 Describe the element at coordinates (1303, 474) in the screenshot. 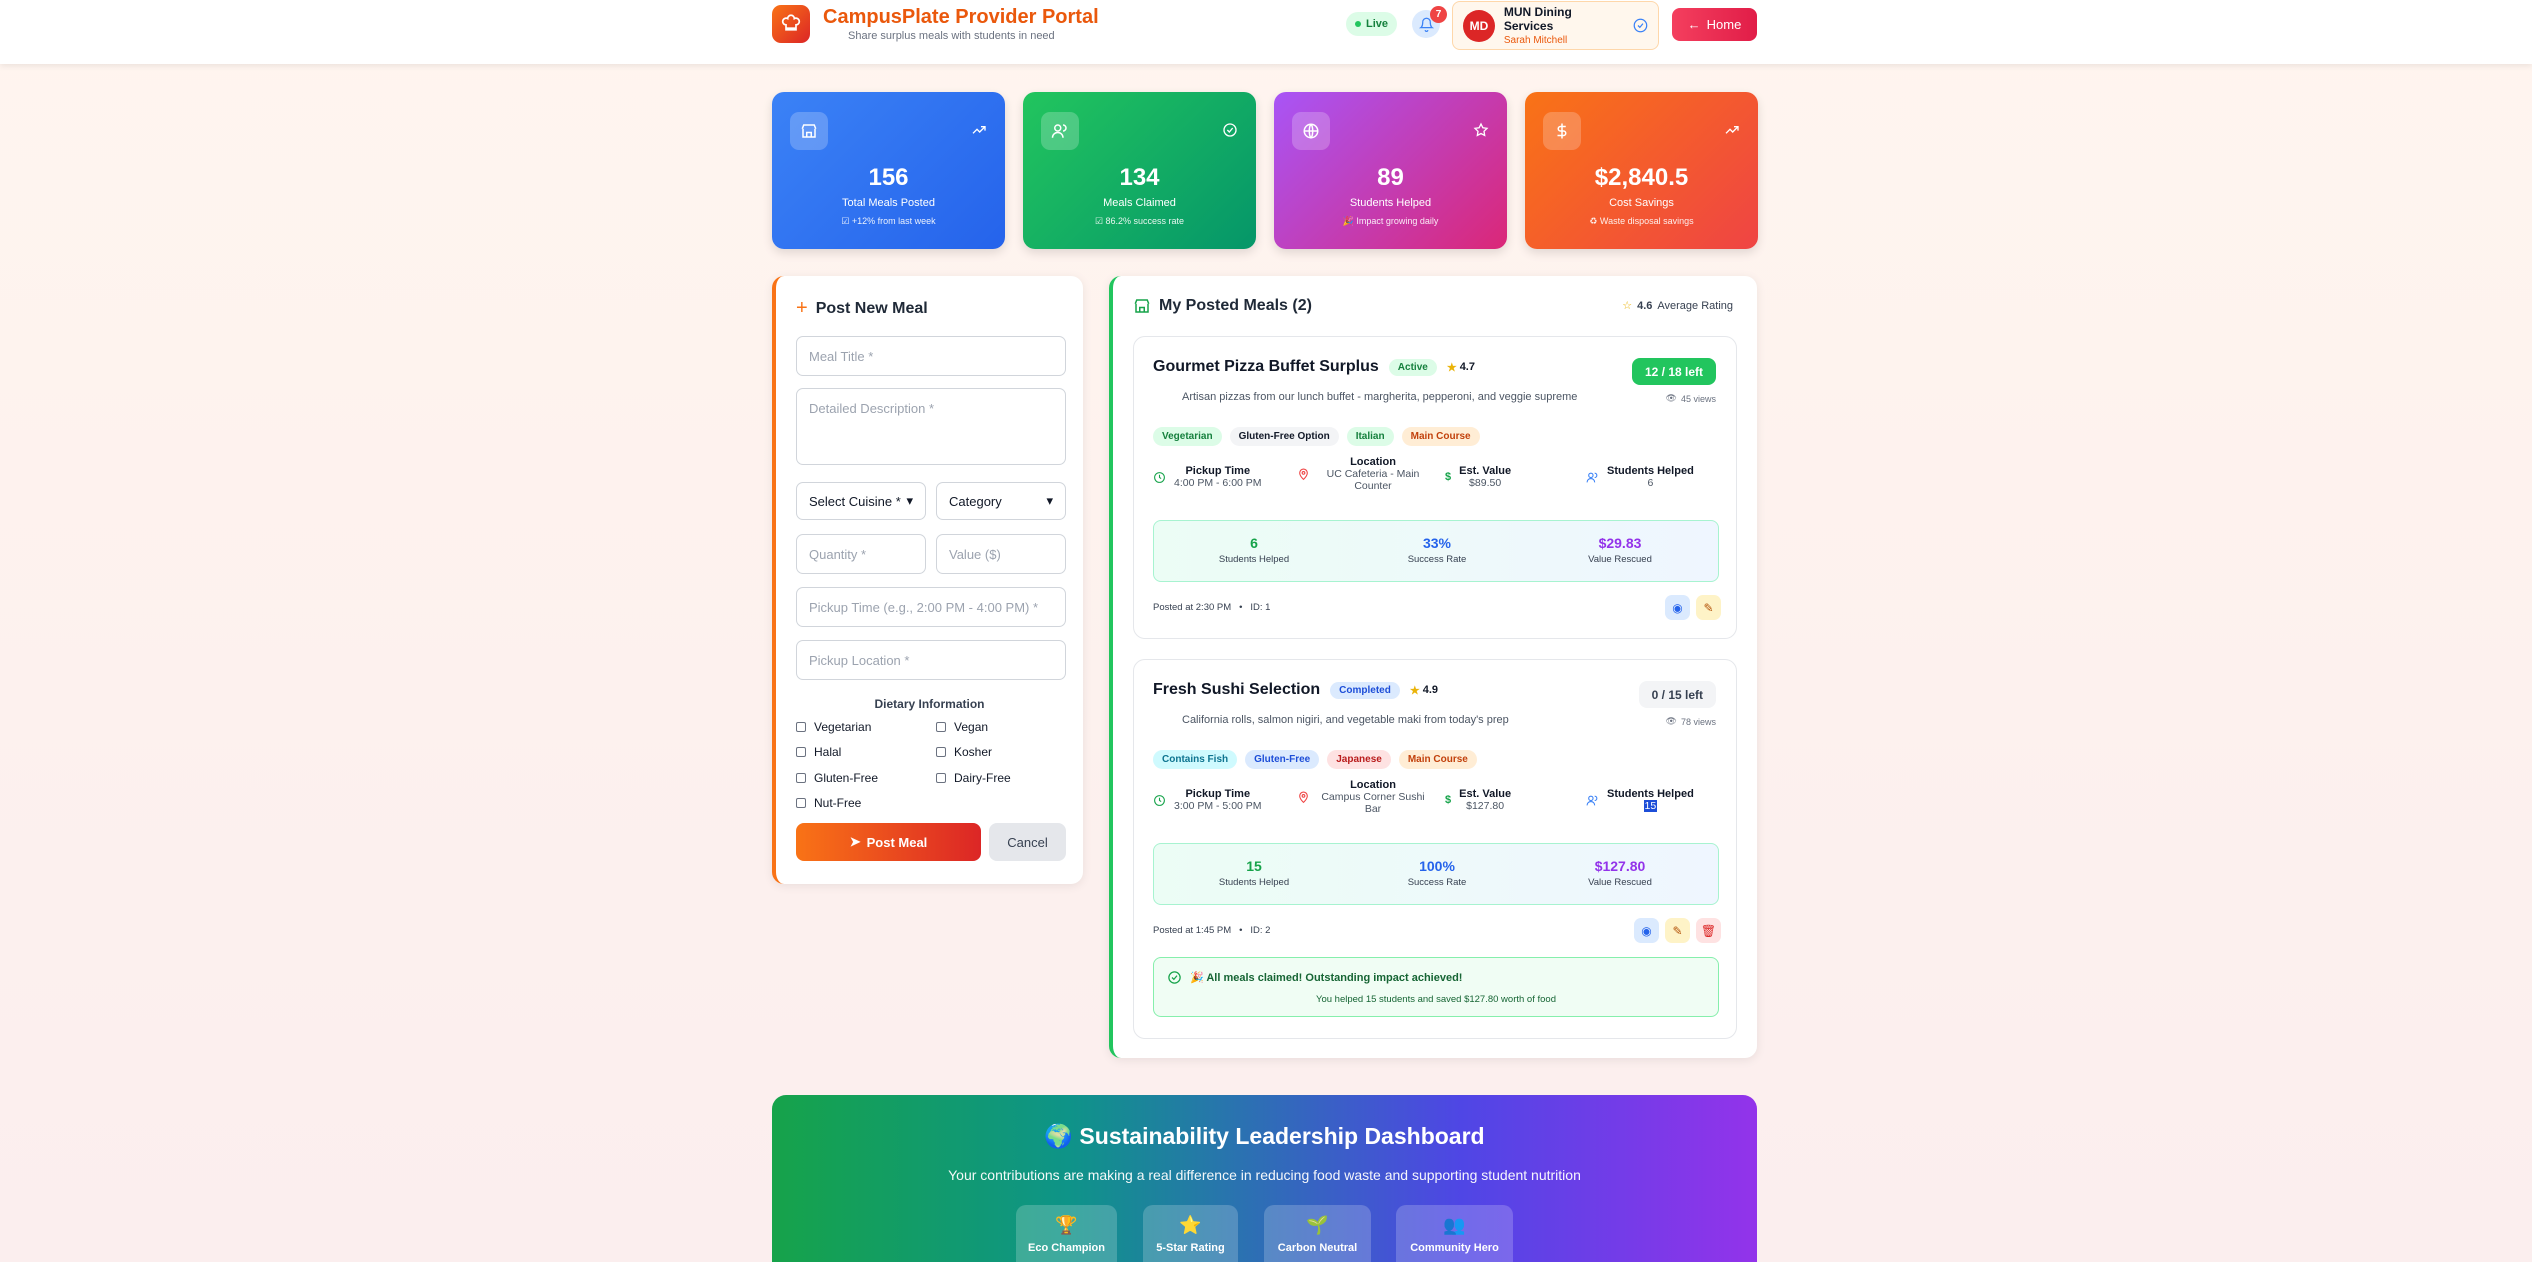

I see `map-pin-icon` at that location.